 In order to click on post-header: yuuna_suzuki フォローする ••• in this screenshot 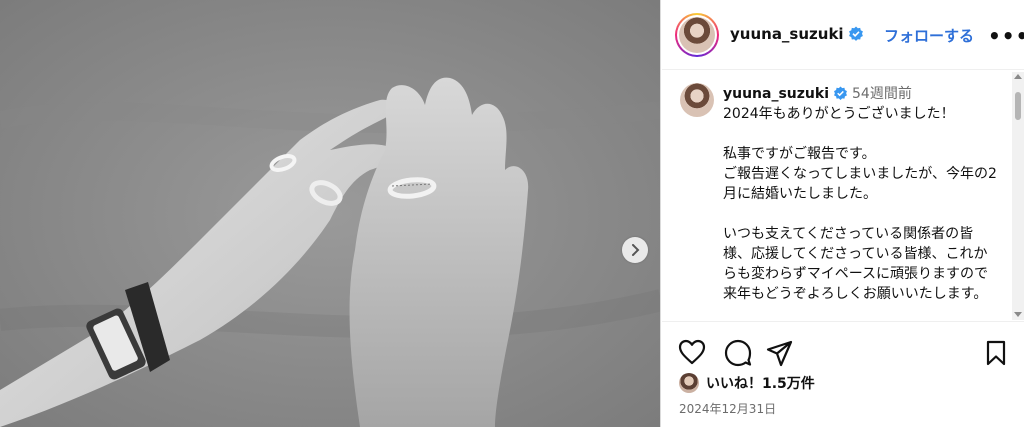, I will do `click(843, 35)`.